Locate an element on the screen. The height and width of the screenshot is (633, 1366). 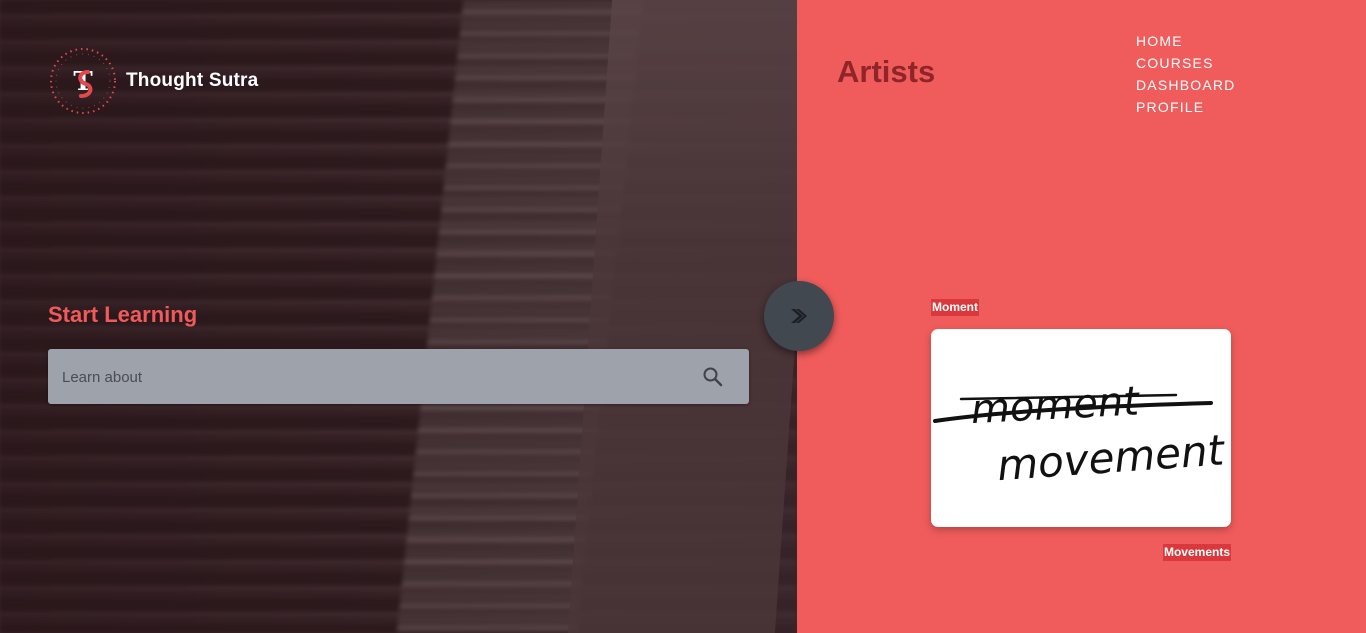
moment-movement-image: moment movement is located at coordinates (1080, 434).